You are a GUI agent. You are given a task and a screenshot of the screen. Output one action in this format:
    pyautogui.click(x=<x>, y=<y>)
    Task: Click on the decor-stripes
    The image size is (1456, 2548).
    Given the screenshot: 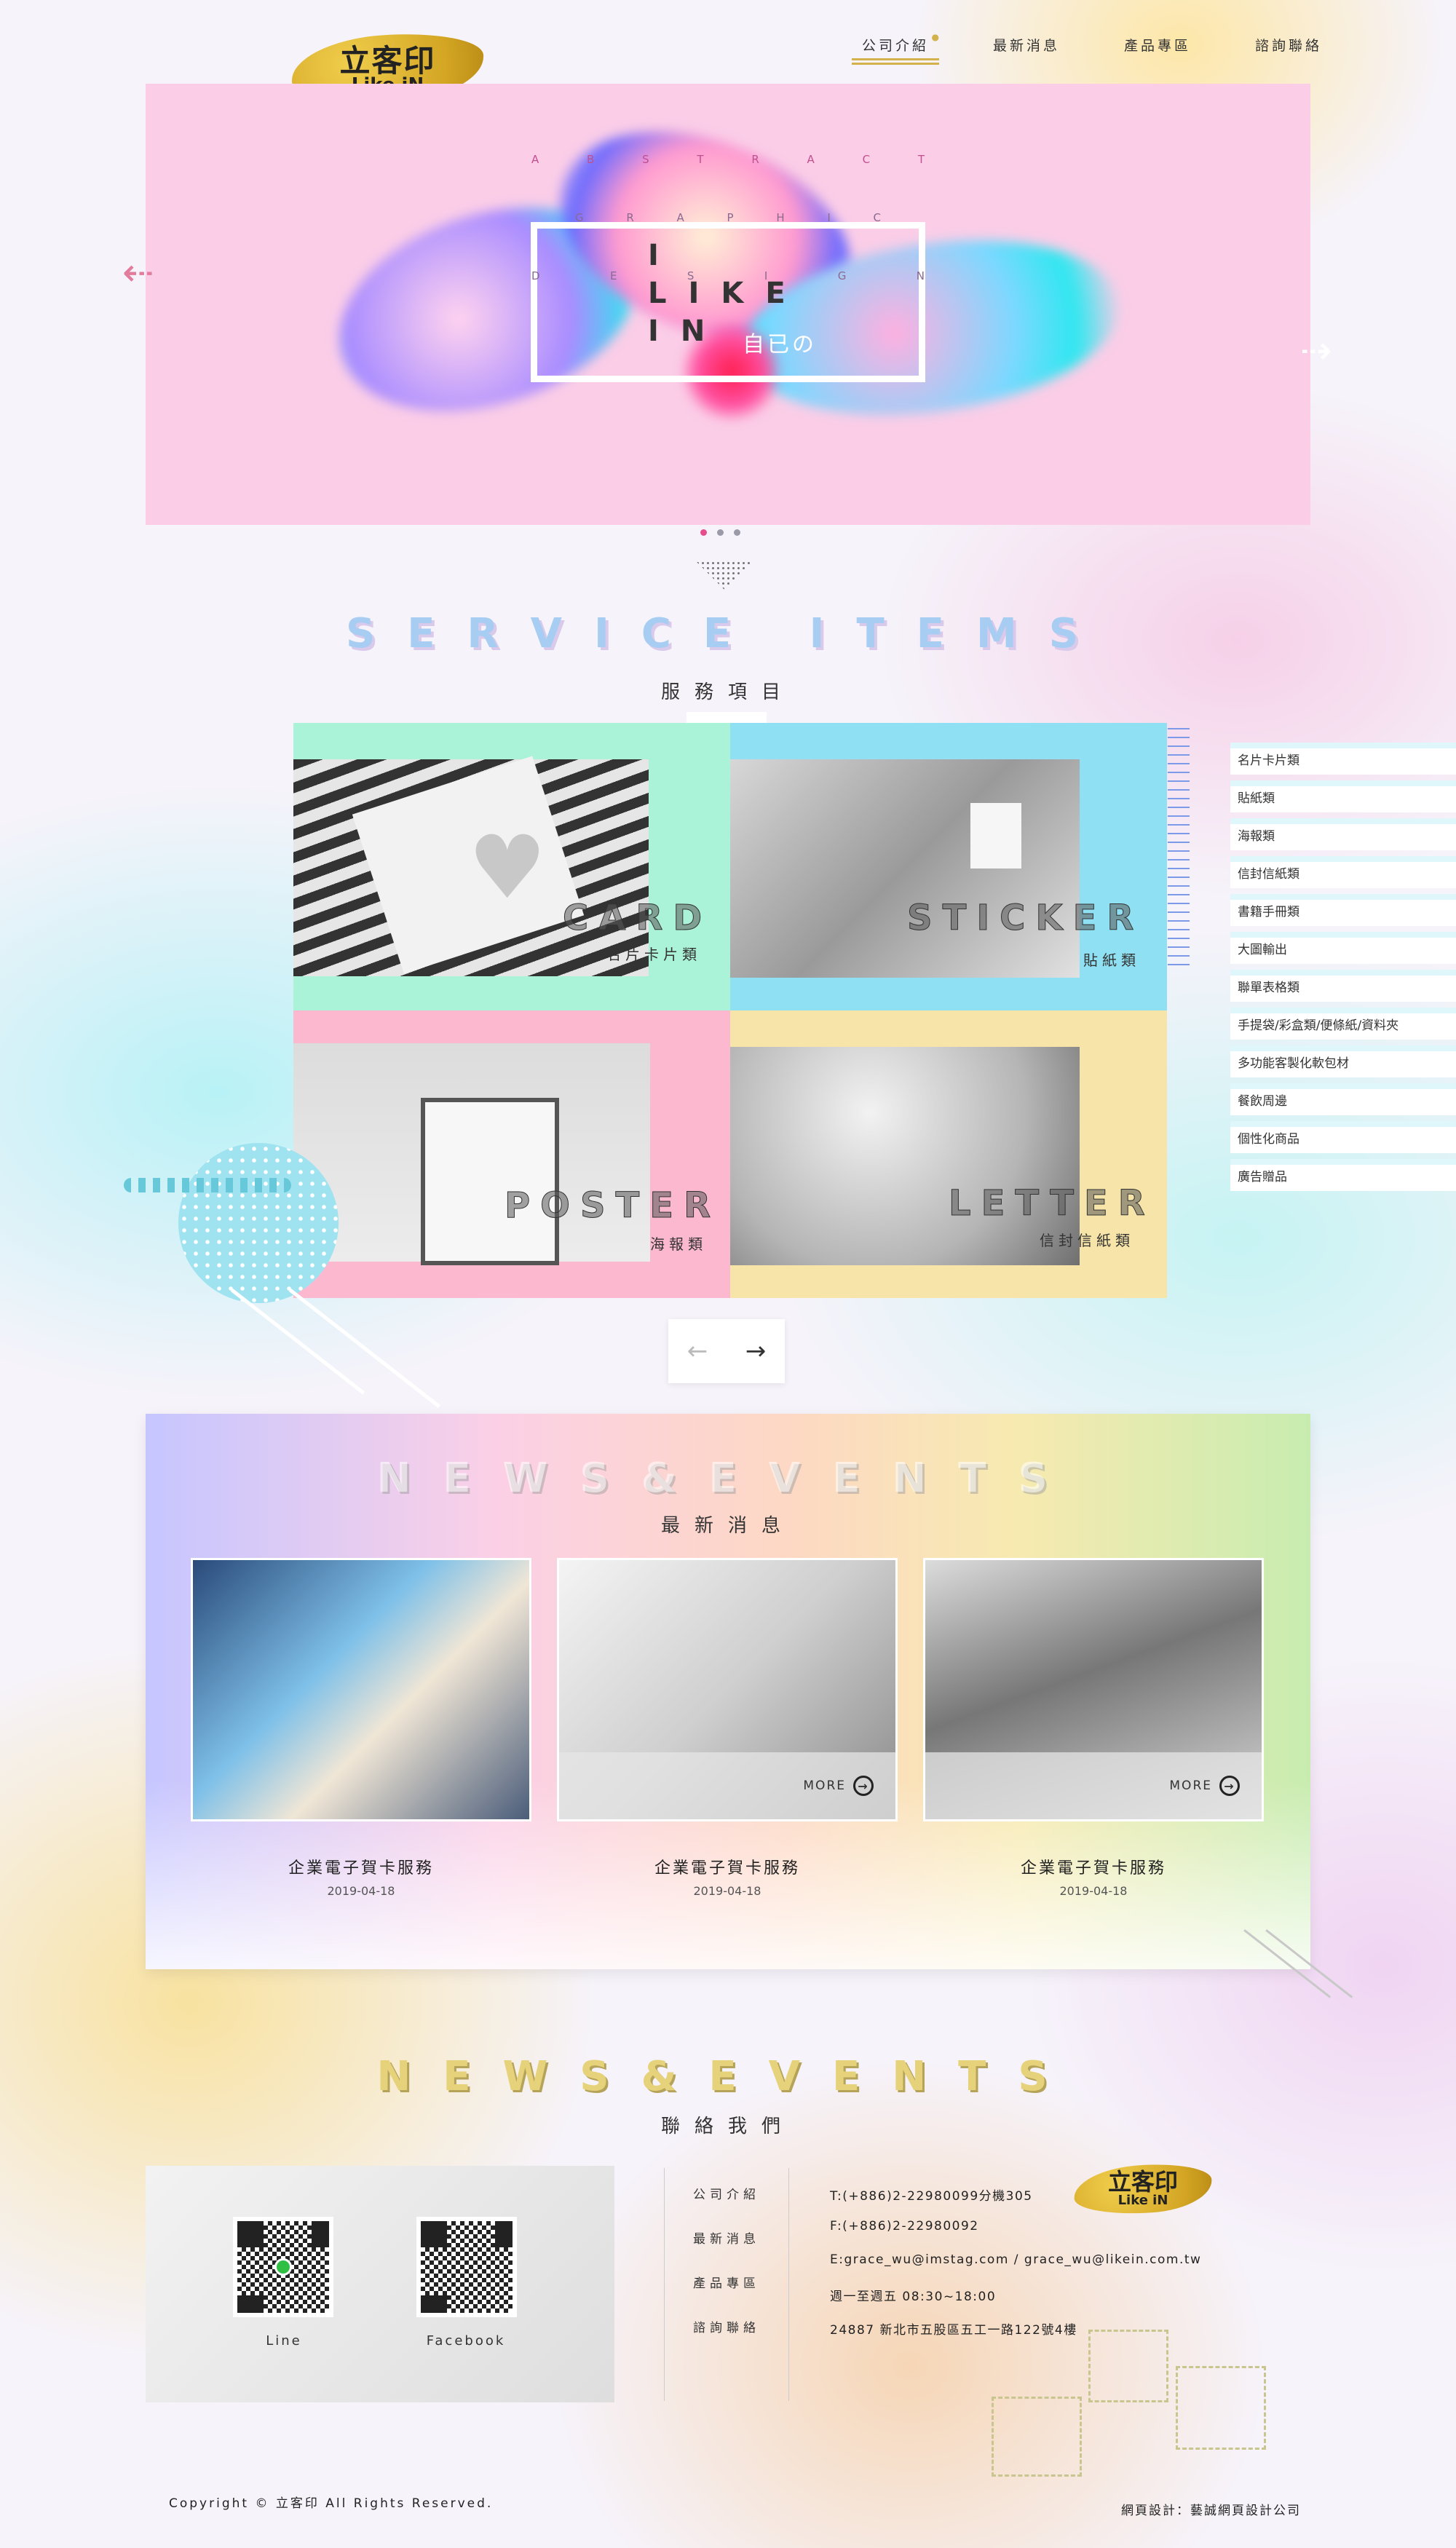 What is the action you would take?
    pyautogui.click(x=1179, y=848)
    